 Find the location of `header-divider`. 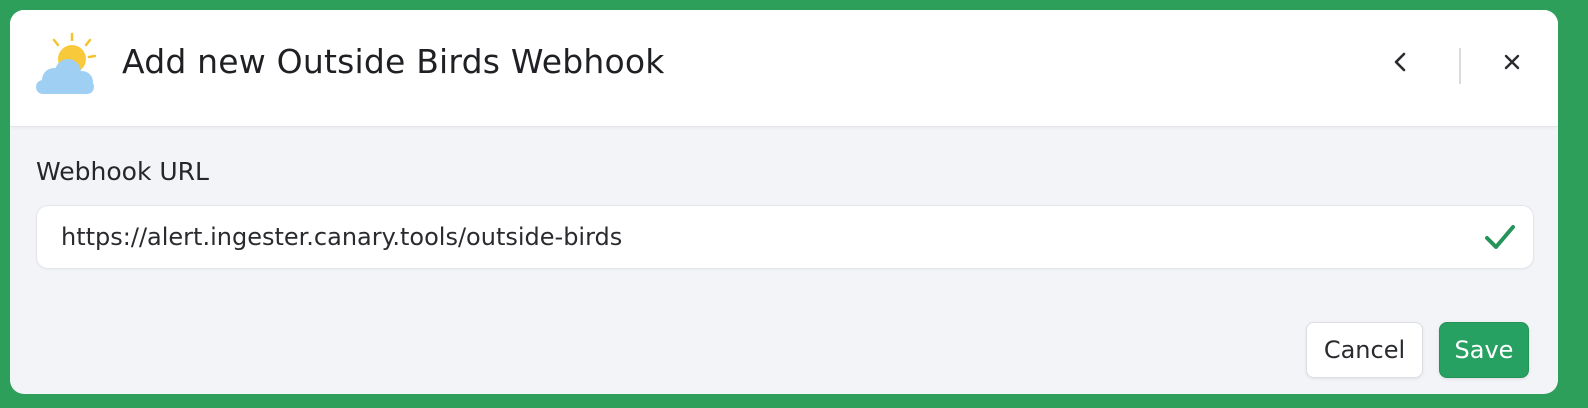

header-divider is located at coordinates (1460, 66).